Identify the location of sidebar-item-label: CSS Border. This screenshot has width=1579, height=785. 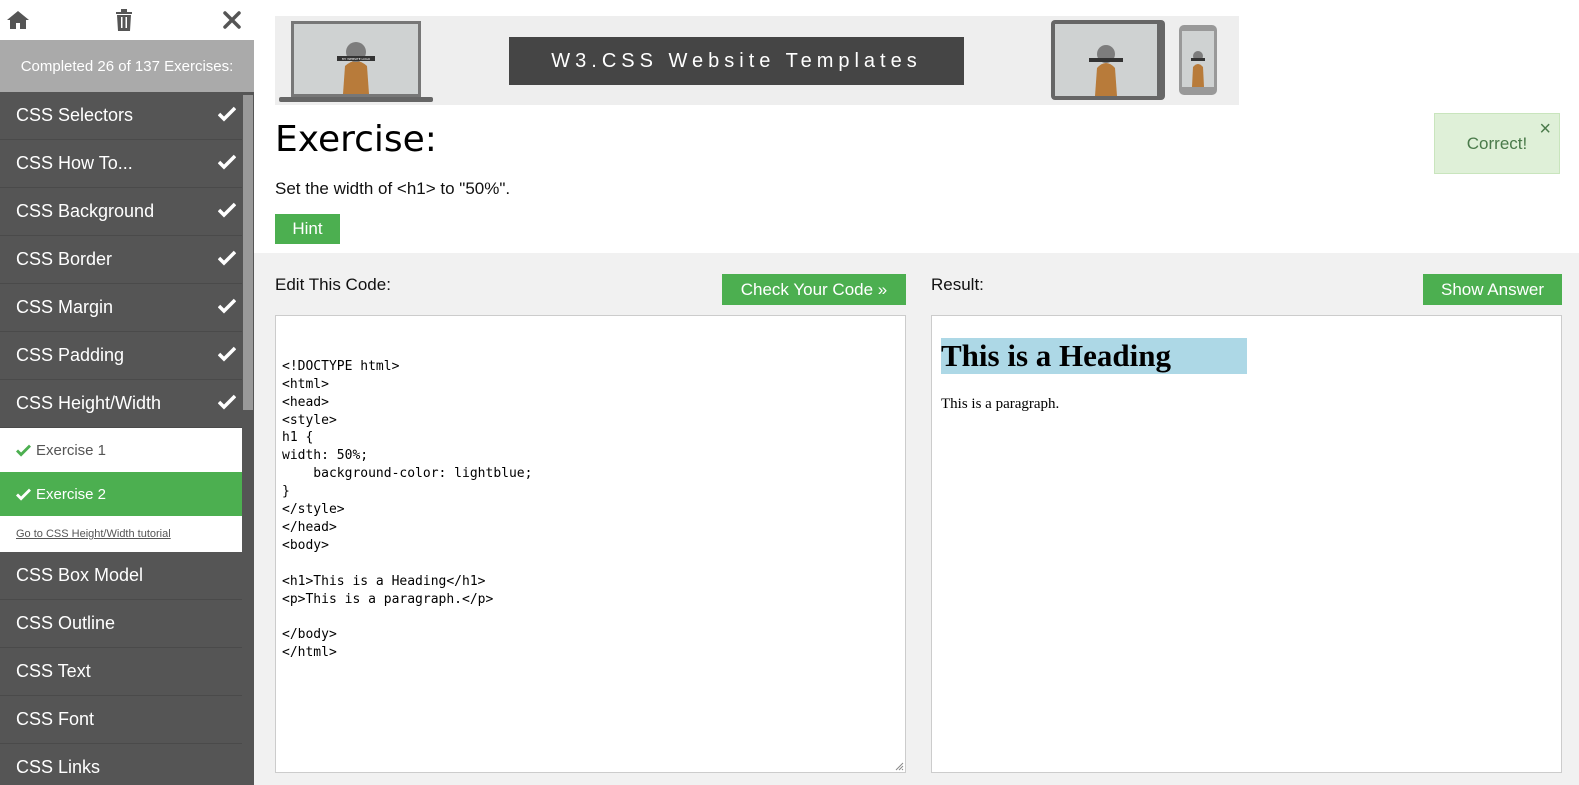
(64, 259).